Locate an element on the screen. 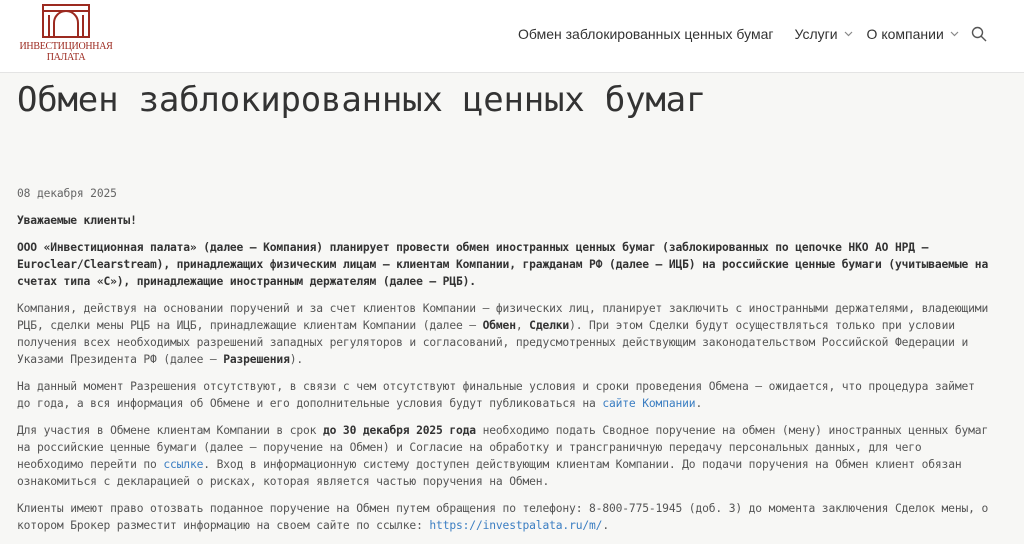 This screenshot has width=1024, height=544. nav-item-services: Услуги is located at coordinates (823, 34).